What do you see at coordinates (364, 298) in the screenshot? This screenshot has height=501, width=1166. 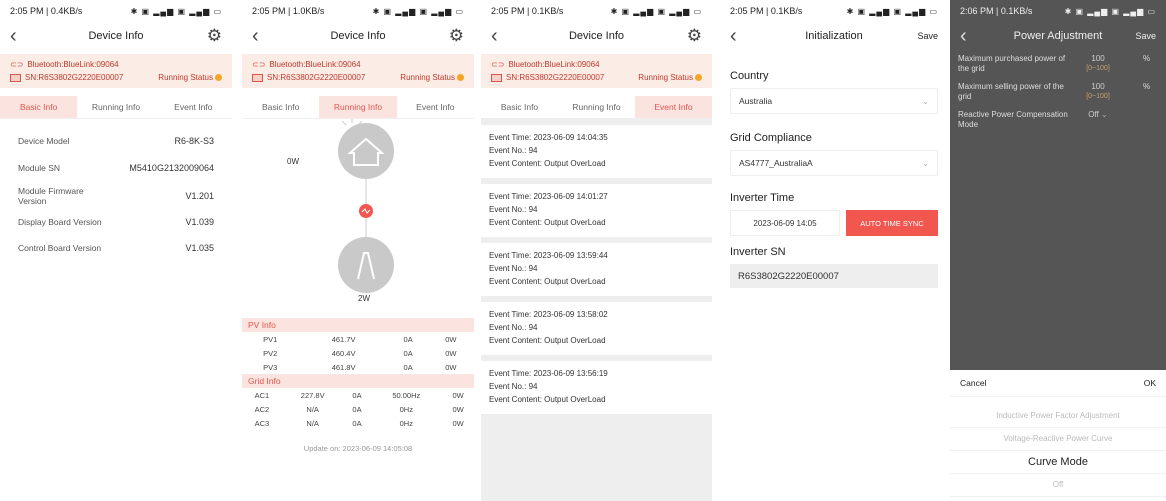 I see `pv-power: 2W` at bounding box center [364, 298].